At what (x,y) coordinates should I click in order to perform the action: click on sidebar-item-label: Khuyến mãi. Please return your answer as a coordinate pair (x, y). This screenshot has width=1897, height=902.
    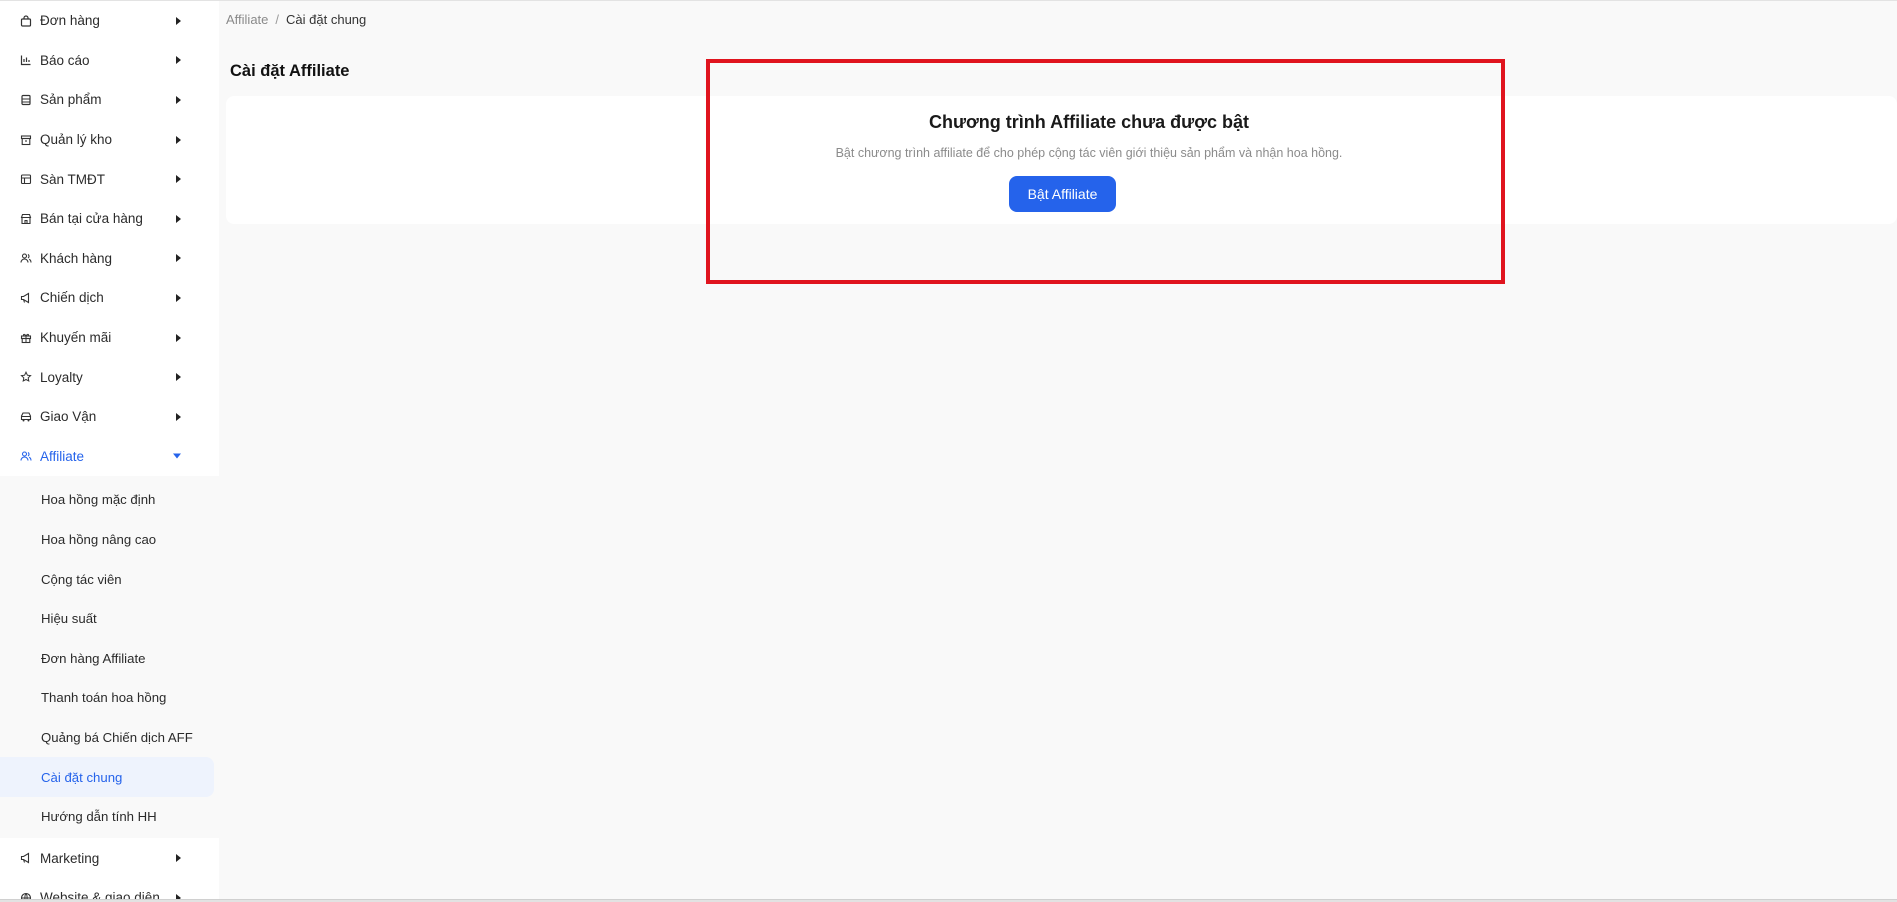
    Looking at the image, I should click on (76, 338).